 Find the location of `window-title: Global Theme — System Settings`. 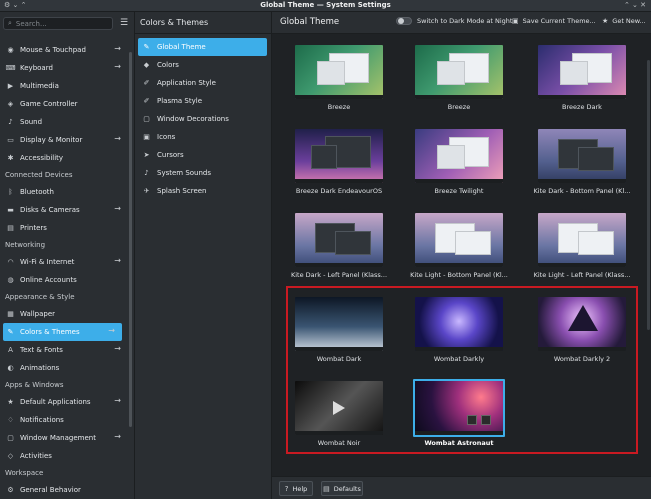

window-title: Global Theme — System Settings is located at coordinates (325, 5).